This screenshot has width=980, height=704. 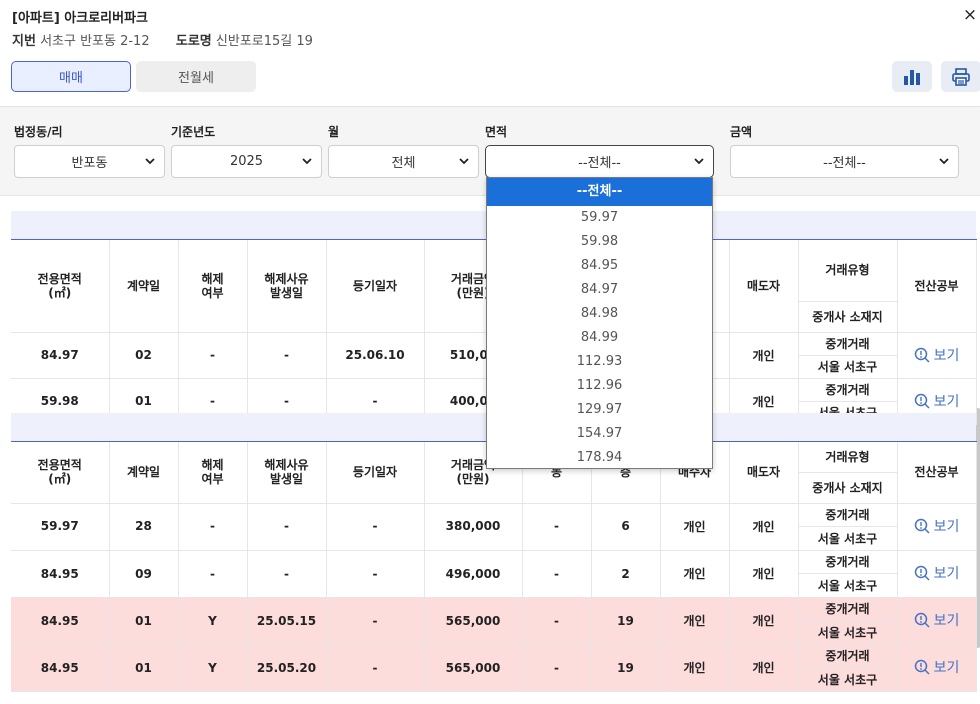 What do you see at coordinates (599, 362) in the screenshot?
I see `area-option: 112.93` at bounding box center [599, 362].